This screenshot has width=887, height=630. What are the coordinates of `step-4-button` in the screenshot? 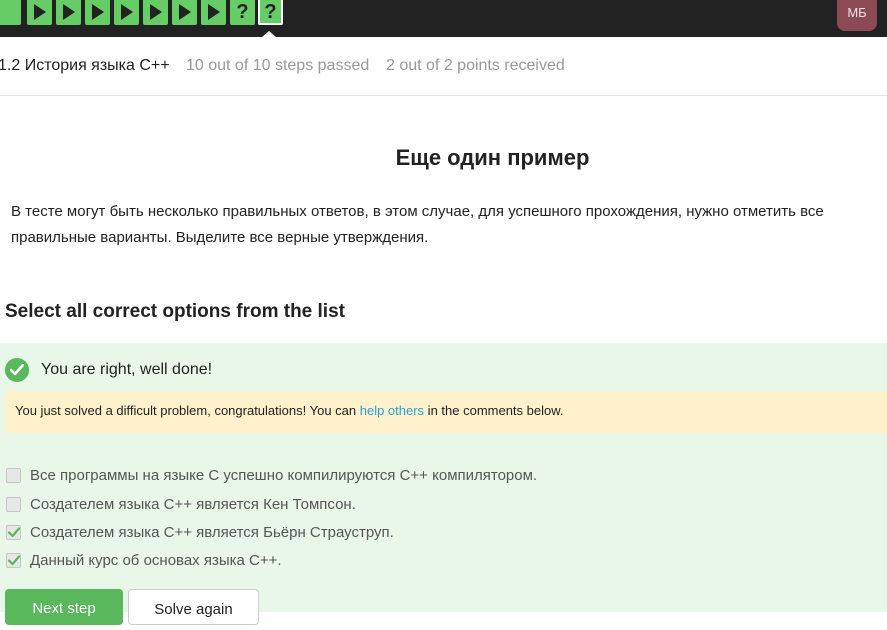 It's located at (97, 12).